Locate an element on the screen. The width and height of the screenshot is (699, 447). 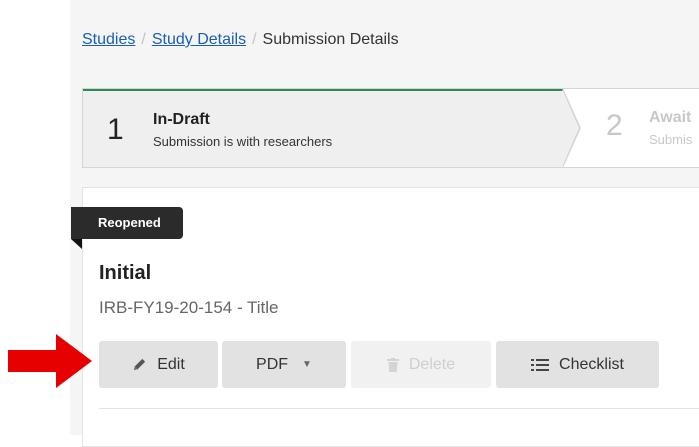
edit-button: Edit is located at coordinates (158, 364).